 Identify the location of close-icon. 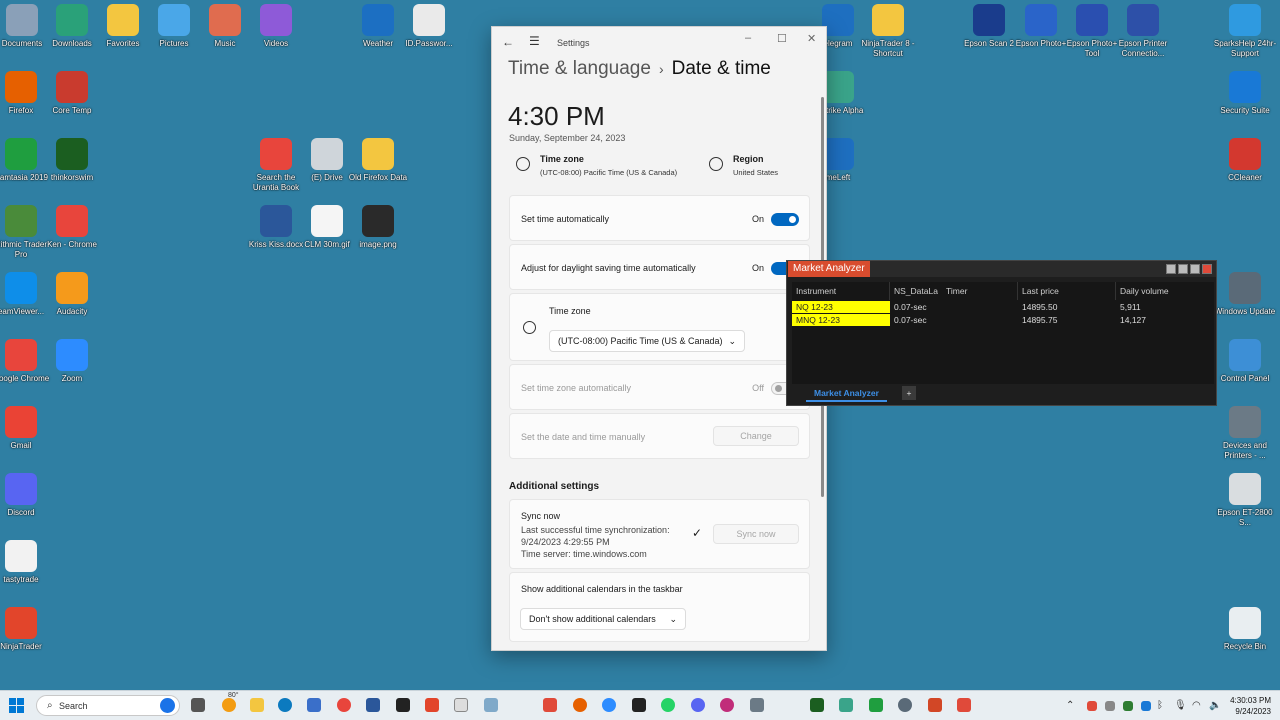
(1207, 269).